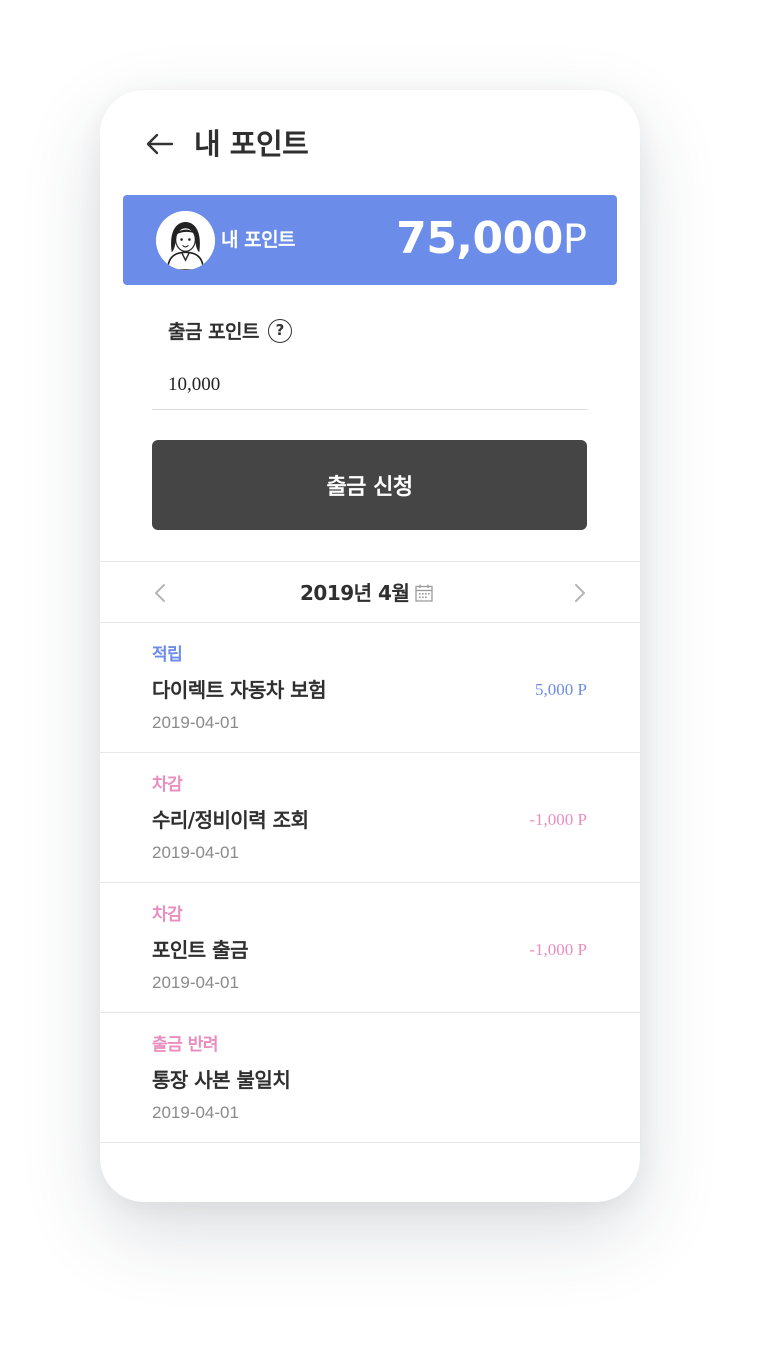 The height and width of the screenshot is (1352, 780). Describe the element at coordinates (200, 950) in the screenshot. I see `transaction-title: 포인트 출금` at that location.